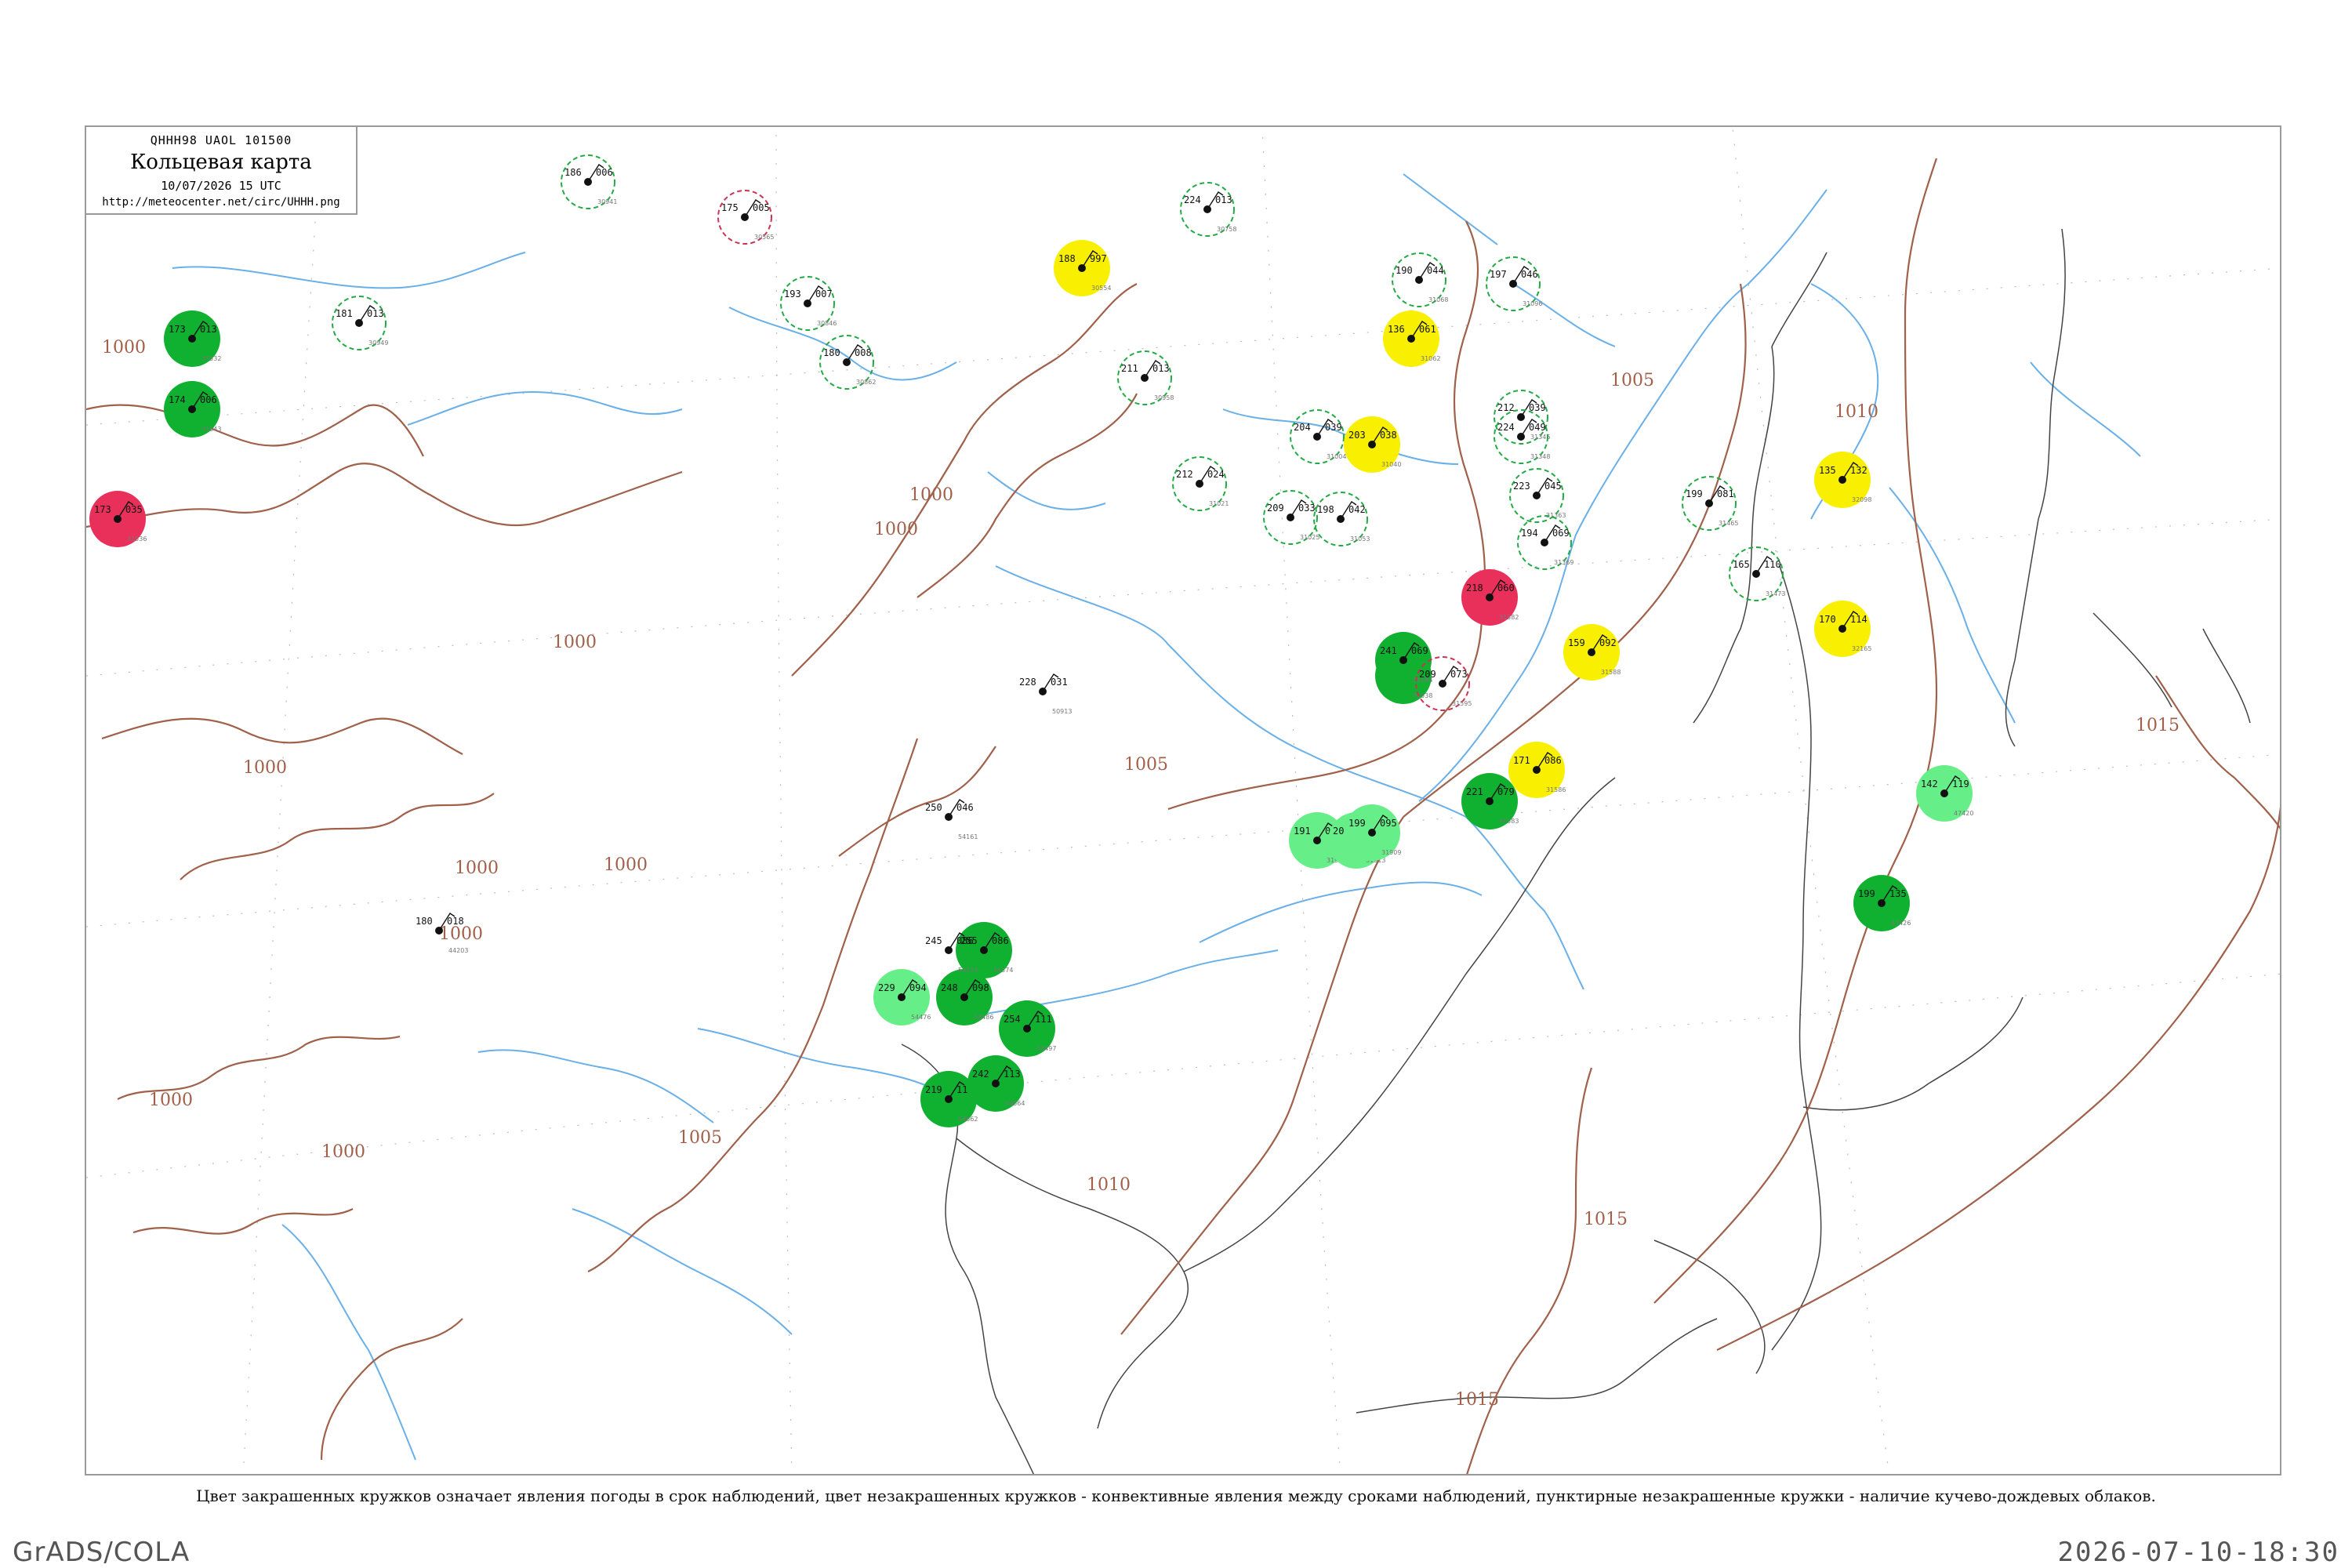  What do you see at coordinates (589, 181) in the screenshot?
I see `station-marker: 186 006 30941` at bounding box center [589, 181].